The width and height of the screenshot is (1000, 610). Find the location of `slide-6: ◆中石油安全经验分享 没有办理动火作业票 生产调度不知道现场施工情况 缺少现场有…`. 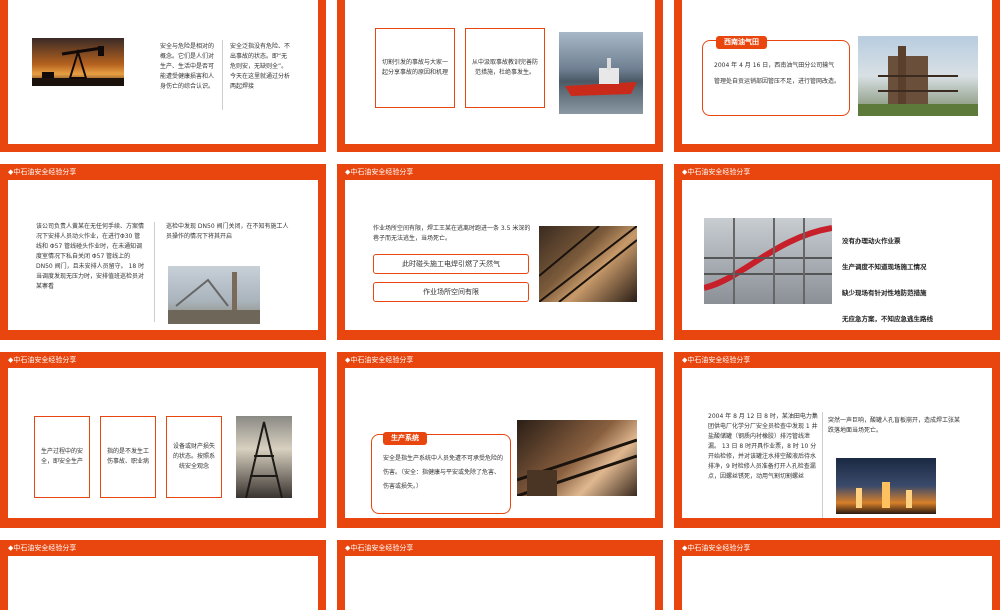

slide-6: ◆中石油安全经验分享 没有办理动火作业票 生产调度不知道现场施工情况 缺少现场有… is located at coordinates (837, 252).